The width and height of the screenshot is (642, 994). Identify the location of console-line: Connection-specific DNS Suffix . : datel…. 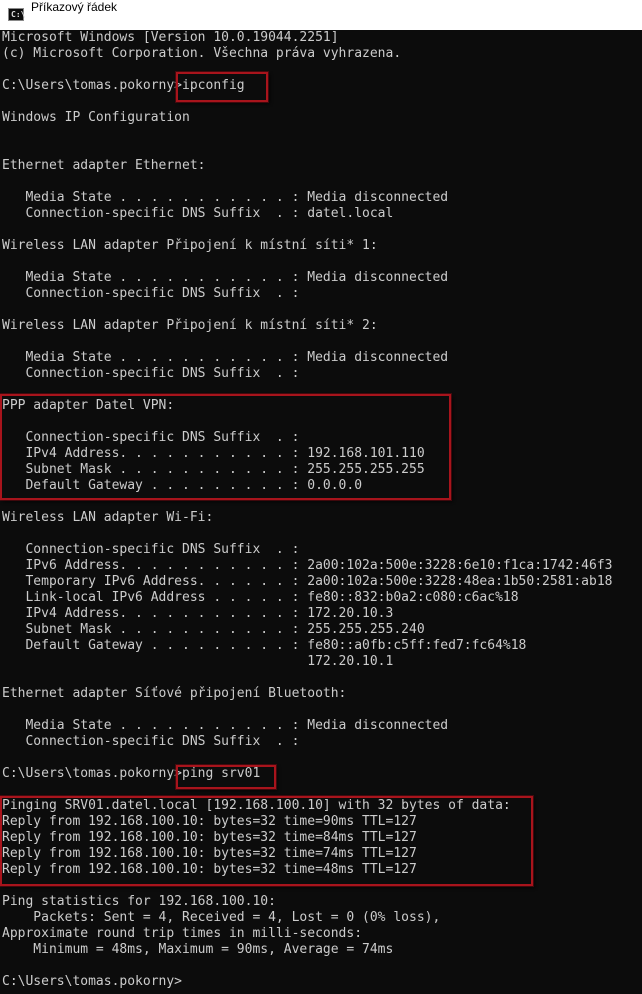
(198, 213).